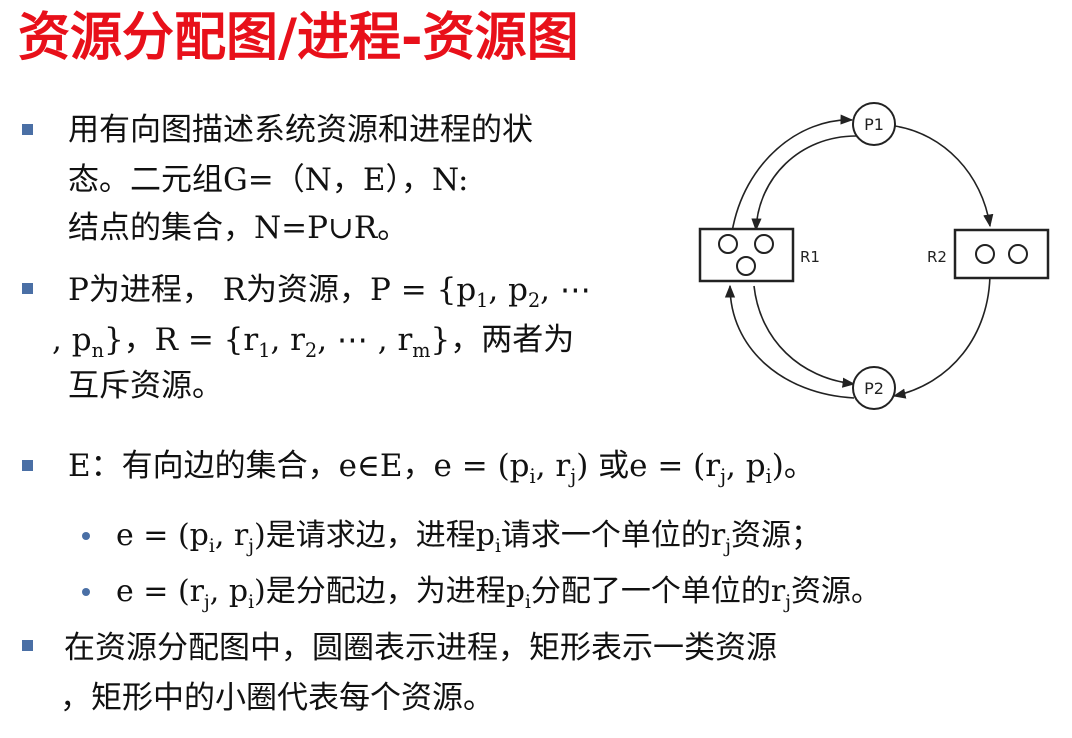 The width and height of the screenshot is (1072, 738). I want to click on process-label-p2: P2, so click(874, 388).